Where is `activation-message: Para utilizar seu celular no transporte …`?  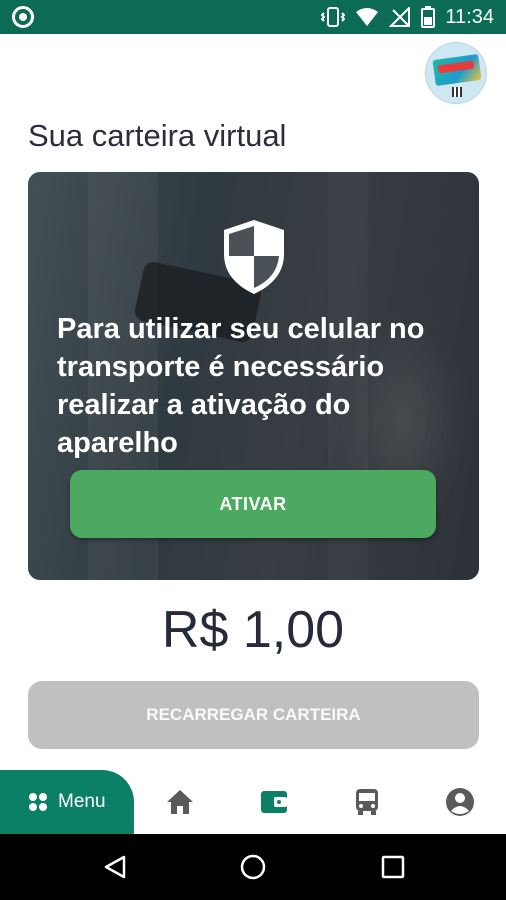 activation-message: Para utilizar seu celular no transporte … is located at coordinates (241, 386).